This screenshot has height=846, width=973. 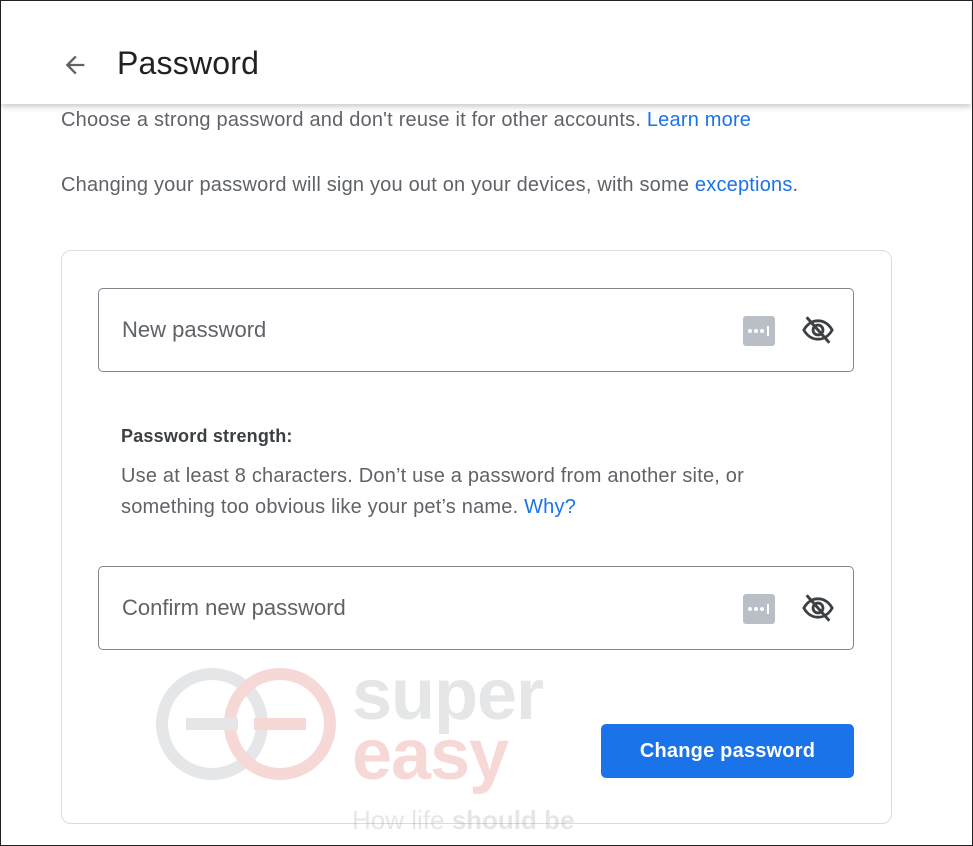 I want to click on page-title: Password, so click(x=188, y=63).